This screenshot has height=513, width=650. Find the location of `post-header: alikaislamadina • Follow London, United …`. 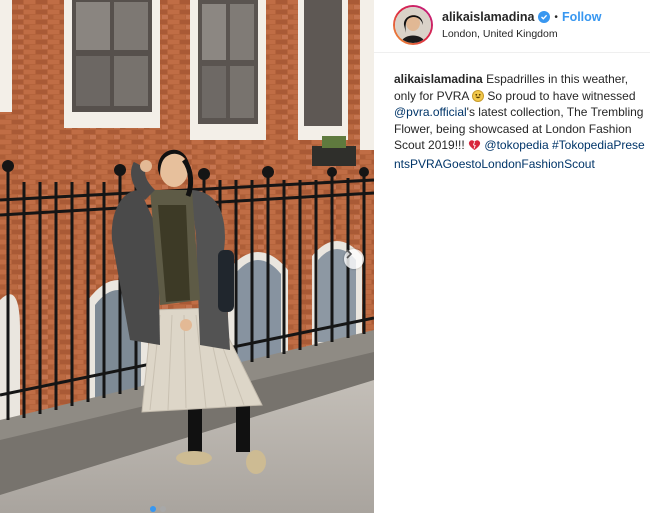

post-header: alikaislamadina • Follow London, United … is located at coordinates (512, 26).